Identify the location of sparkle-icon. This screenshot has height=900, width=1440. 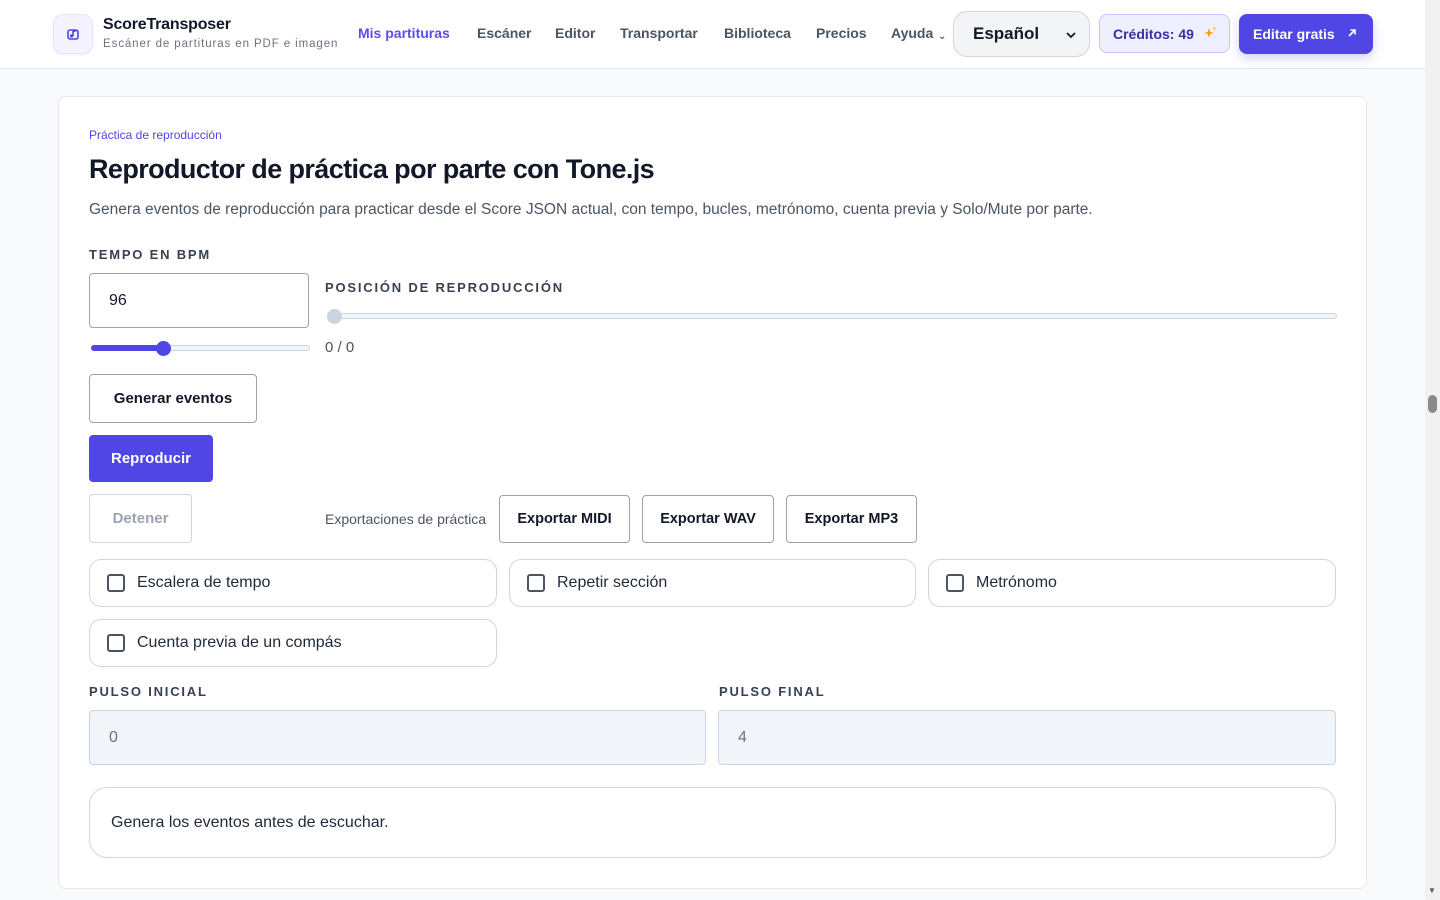
(1210, 32).